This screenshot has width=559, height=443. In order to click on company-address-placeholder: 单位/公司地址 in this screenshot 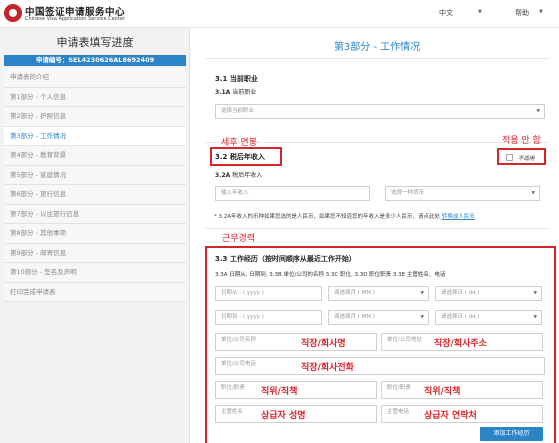, I will do `click(404, 340)`.